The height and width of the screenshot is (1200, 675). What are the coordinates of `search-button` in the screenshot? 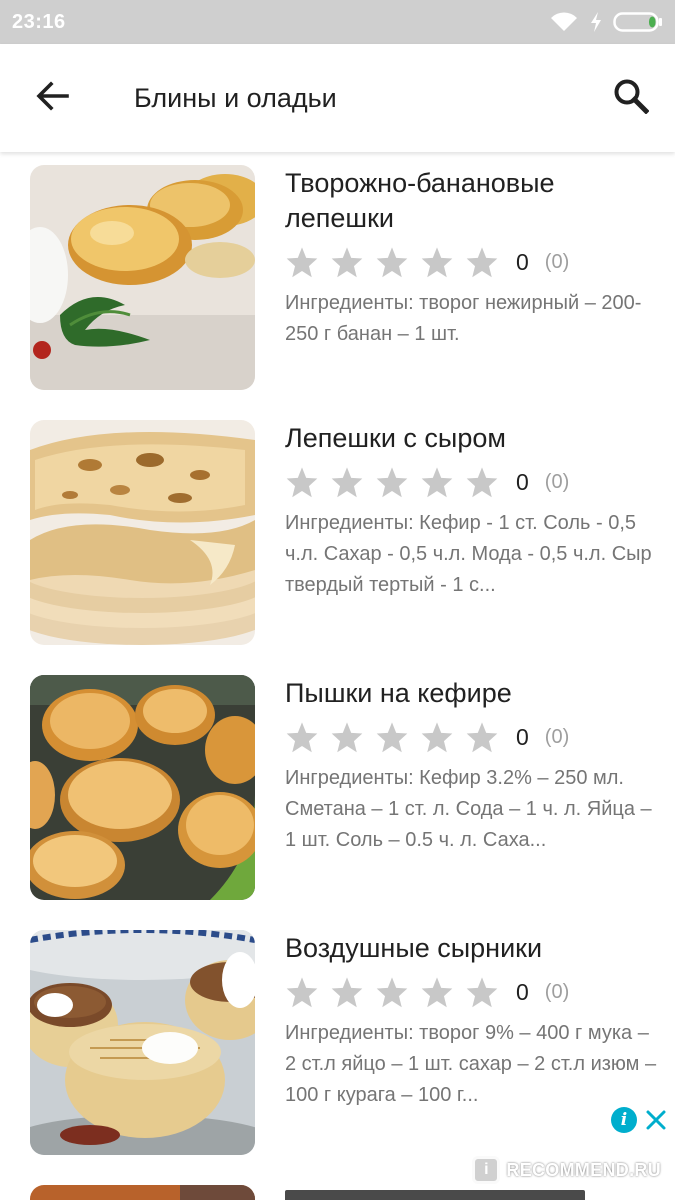 It's located at (631, 98).